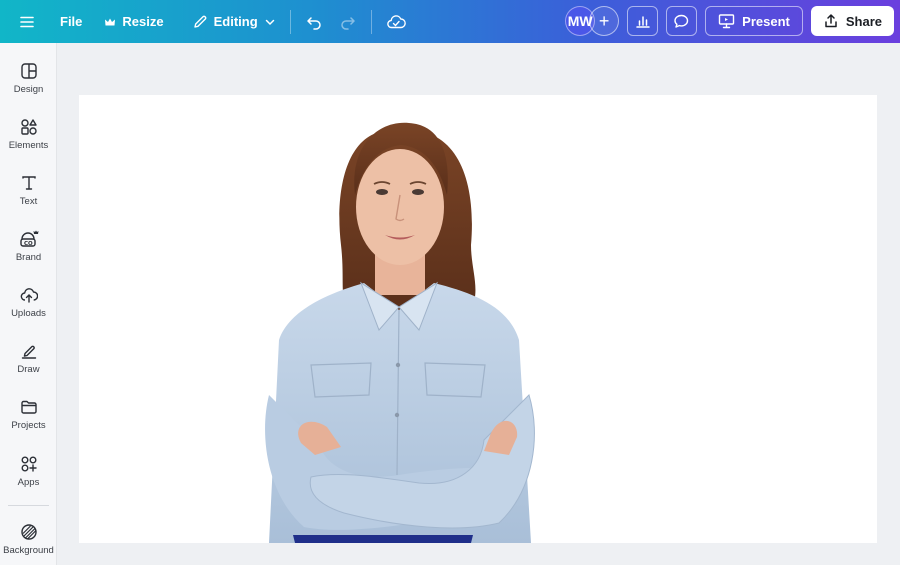 This screenshot has width=900, height=565. Describe the element at coordinates (29, 464) in the screenshot. I see `apps-icon` at that location.